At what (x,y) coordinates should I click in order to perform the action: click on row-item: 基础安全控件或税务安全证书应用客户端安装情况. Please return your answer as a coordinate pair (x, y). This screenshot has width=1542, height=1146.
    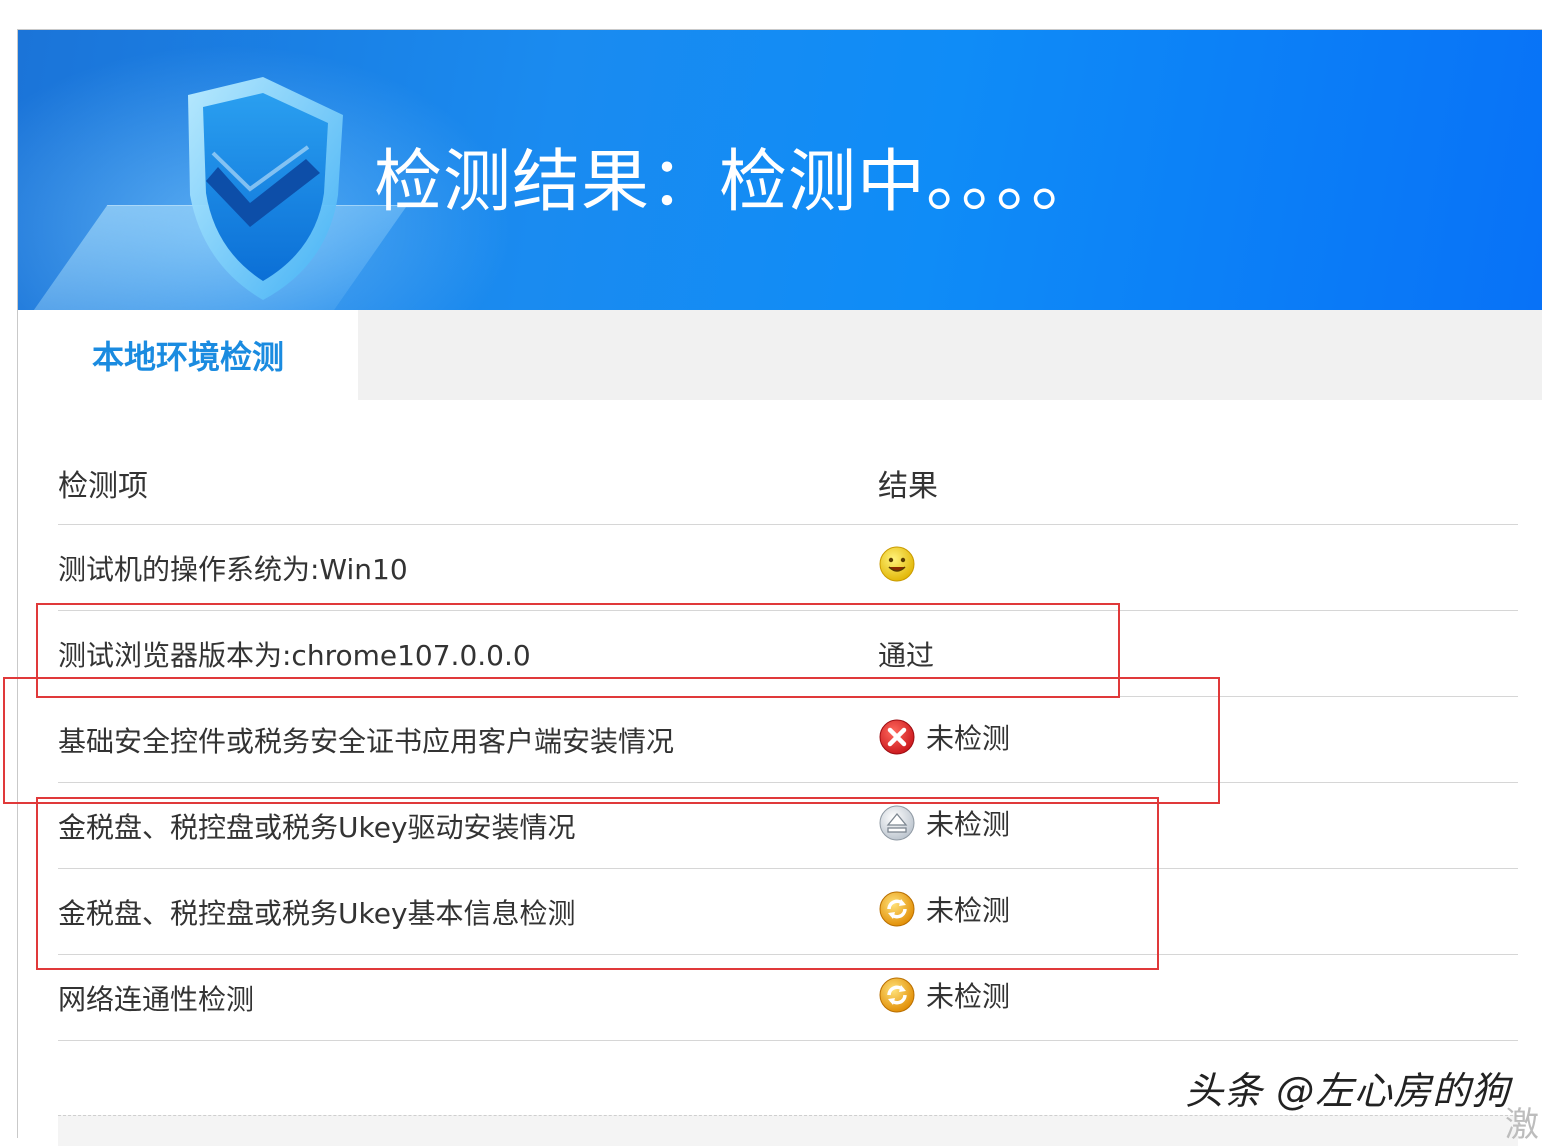
    Looking at the image, I should click on (468, 739).